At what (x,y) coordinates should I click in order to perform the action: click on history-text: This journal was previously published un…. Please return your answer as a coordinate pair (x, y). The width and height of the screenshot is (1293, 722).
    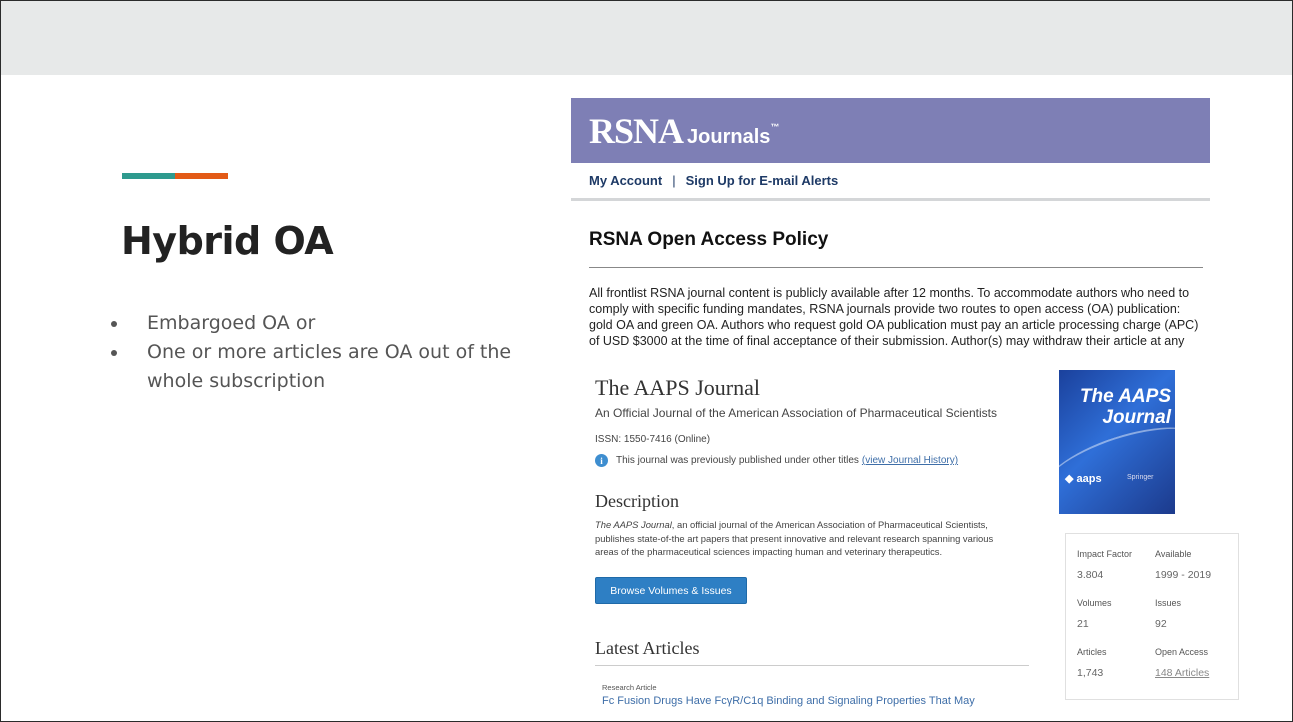
    Looking at the image, I should click on (737, 460).